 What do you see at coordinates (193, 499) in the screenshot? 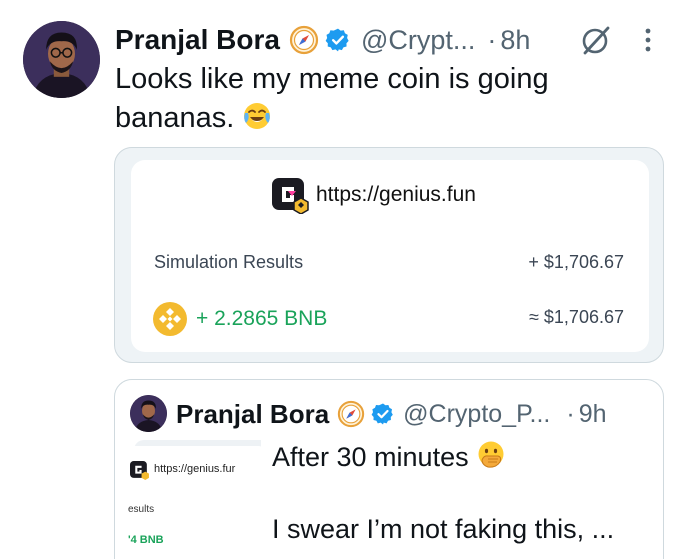
I see `quote-media-thumbnail: https://genius.fur esults '4 BNB` at bounding box center [193, 499].